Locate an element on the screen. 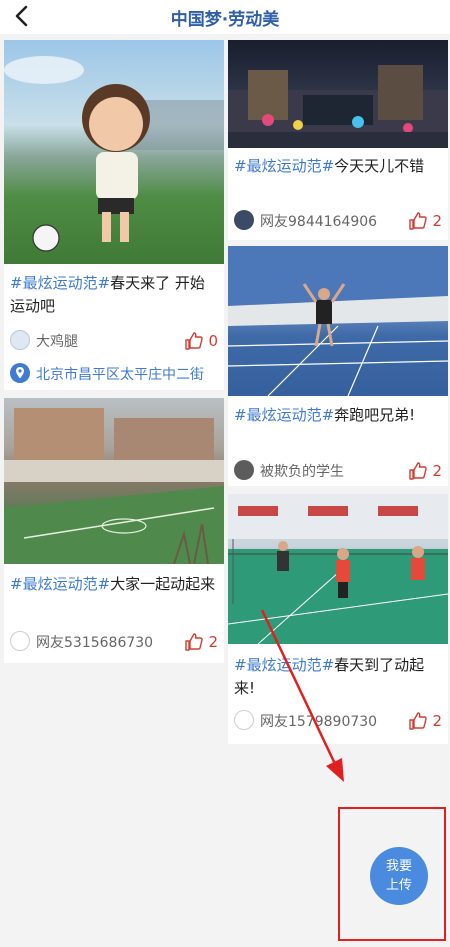 Image resolution: width=450 pixels, height=947 pixels. author-row: 被欺负的学生 2 is located at coordinates (338, 471).